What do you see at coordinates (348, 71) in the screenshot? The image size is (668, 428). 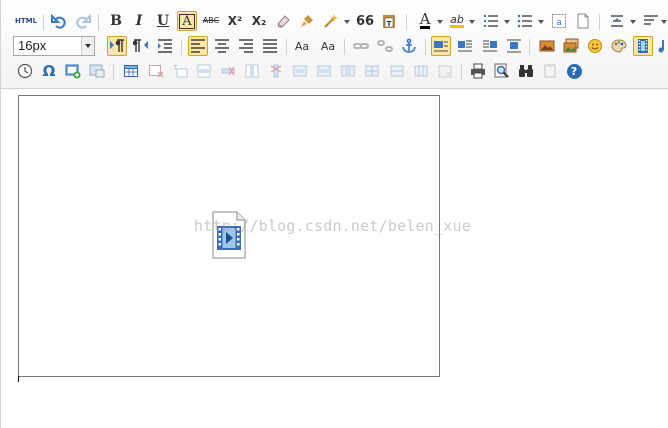 I see `mergedown-button` at bounding box center [348, 71].